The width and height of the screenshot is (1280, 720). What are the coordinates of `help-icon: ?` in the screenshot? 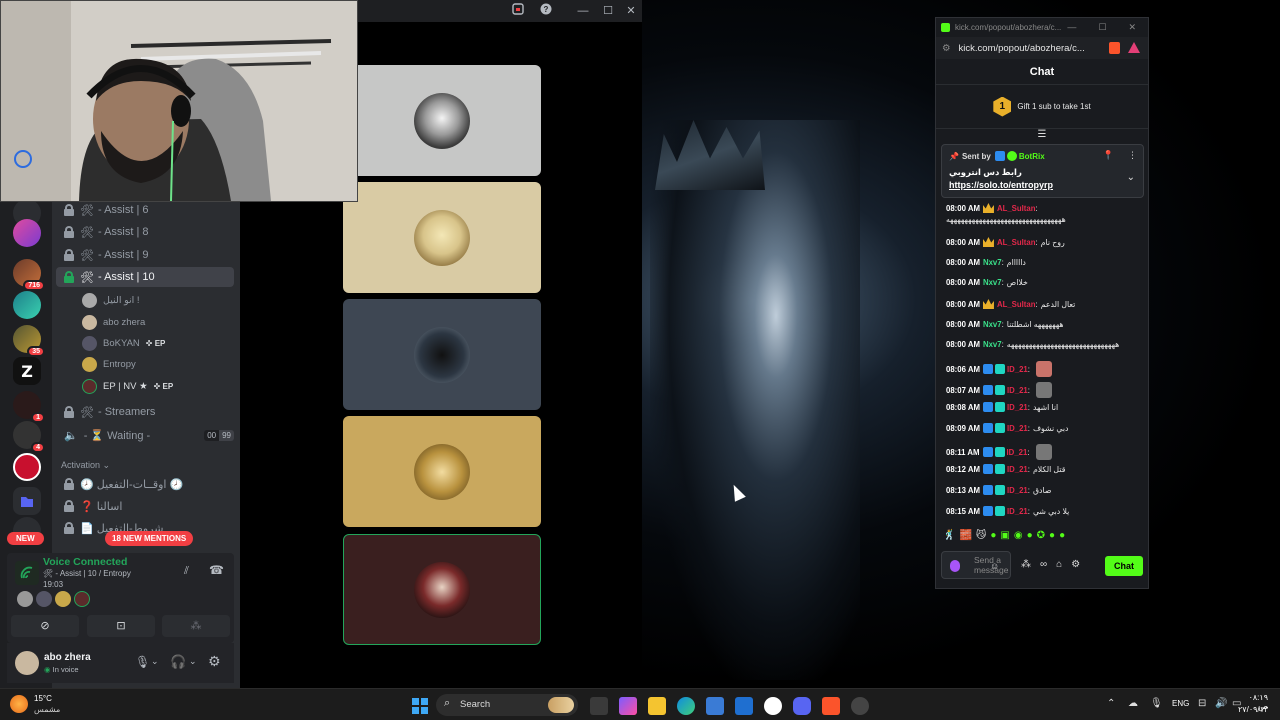 It's located at (546, 11).